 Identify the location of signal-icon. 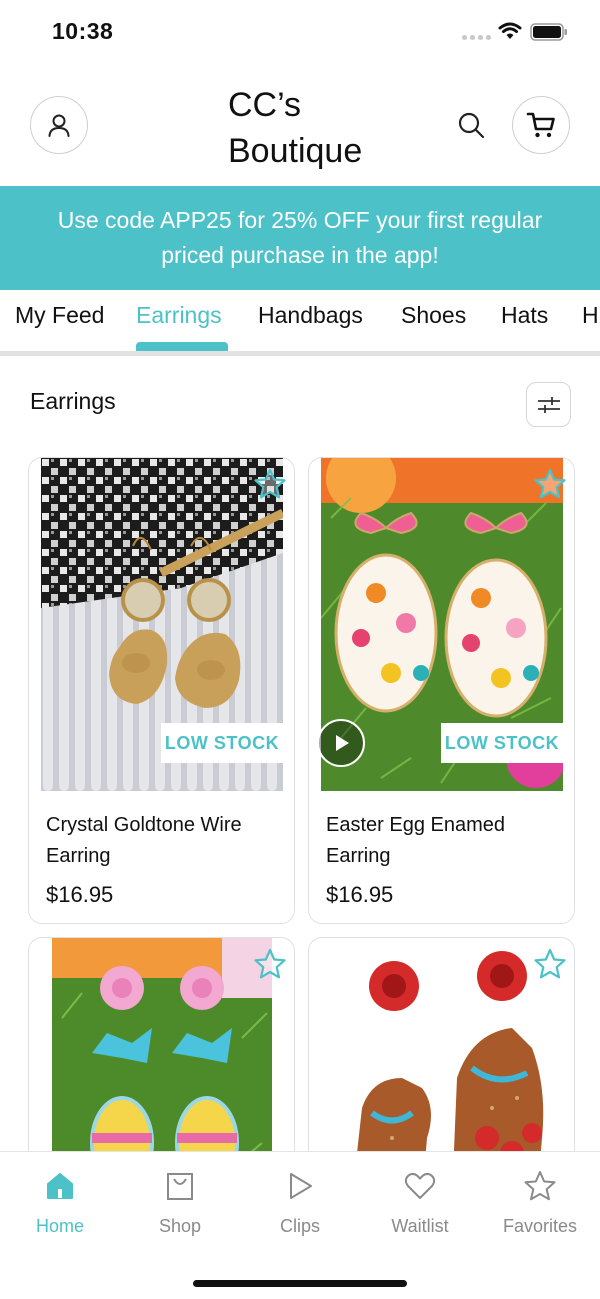
(476, 37).